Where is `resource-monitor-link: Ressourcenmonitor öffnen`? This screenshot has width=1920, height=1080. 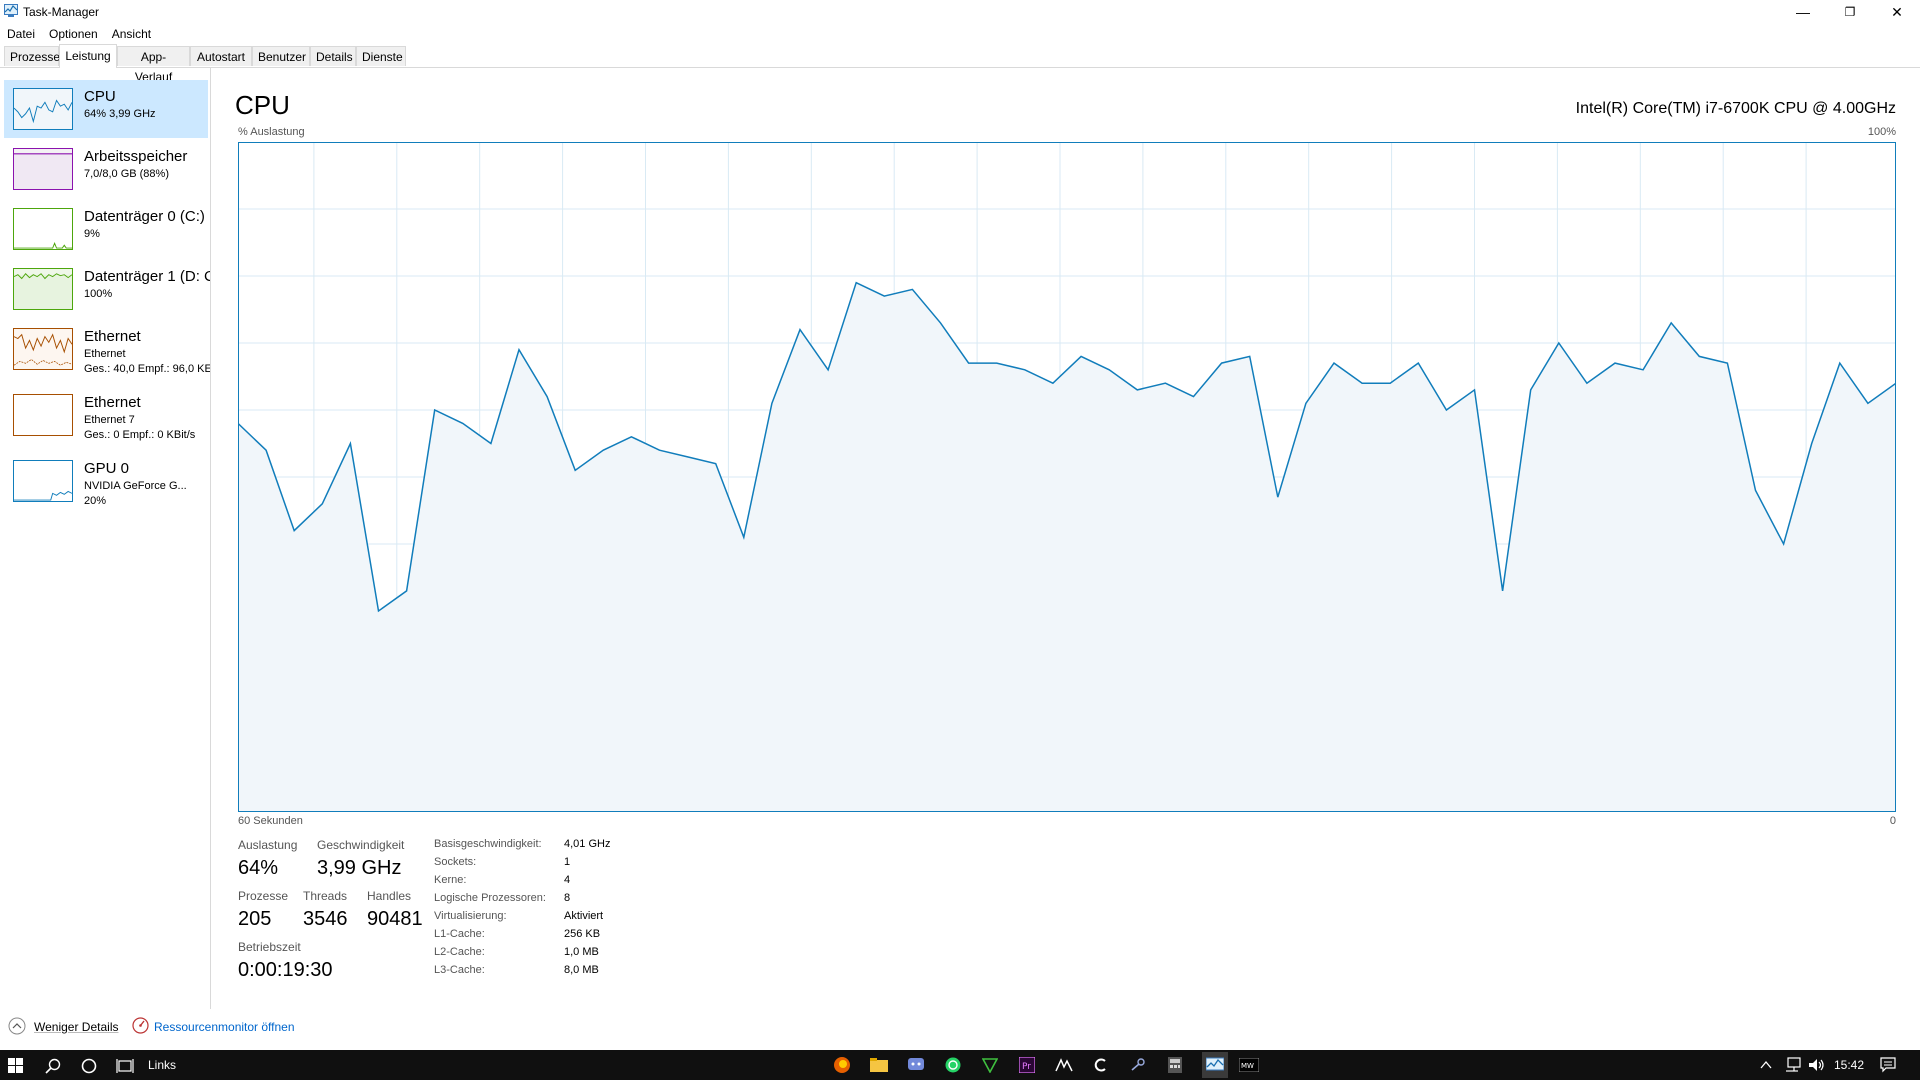 resource-monitor-link: Ressourcenmonitor öffnen is located at coordinates (224, 1027).